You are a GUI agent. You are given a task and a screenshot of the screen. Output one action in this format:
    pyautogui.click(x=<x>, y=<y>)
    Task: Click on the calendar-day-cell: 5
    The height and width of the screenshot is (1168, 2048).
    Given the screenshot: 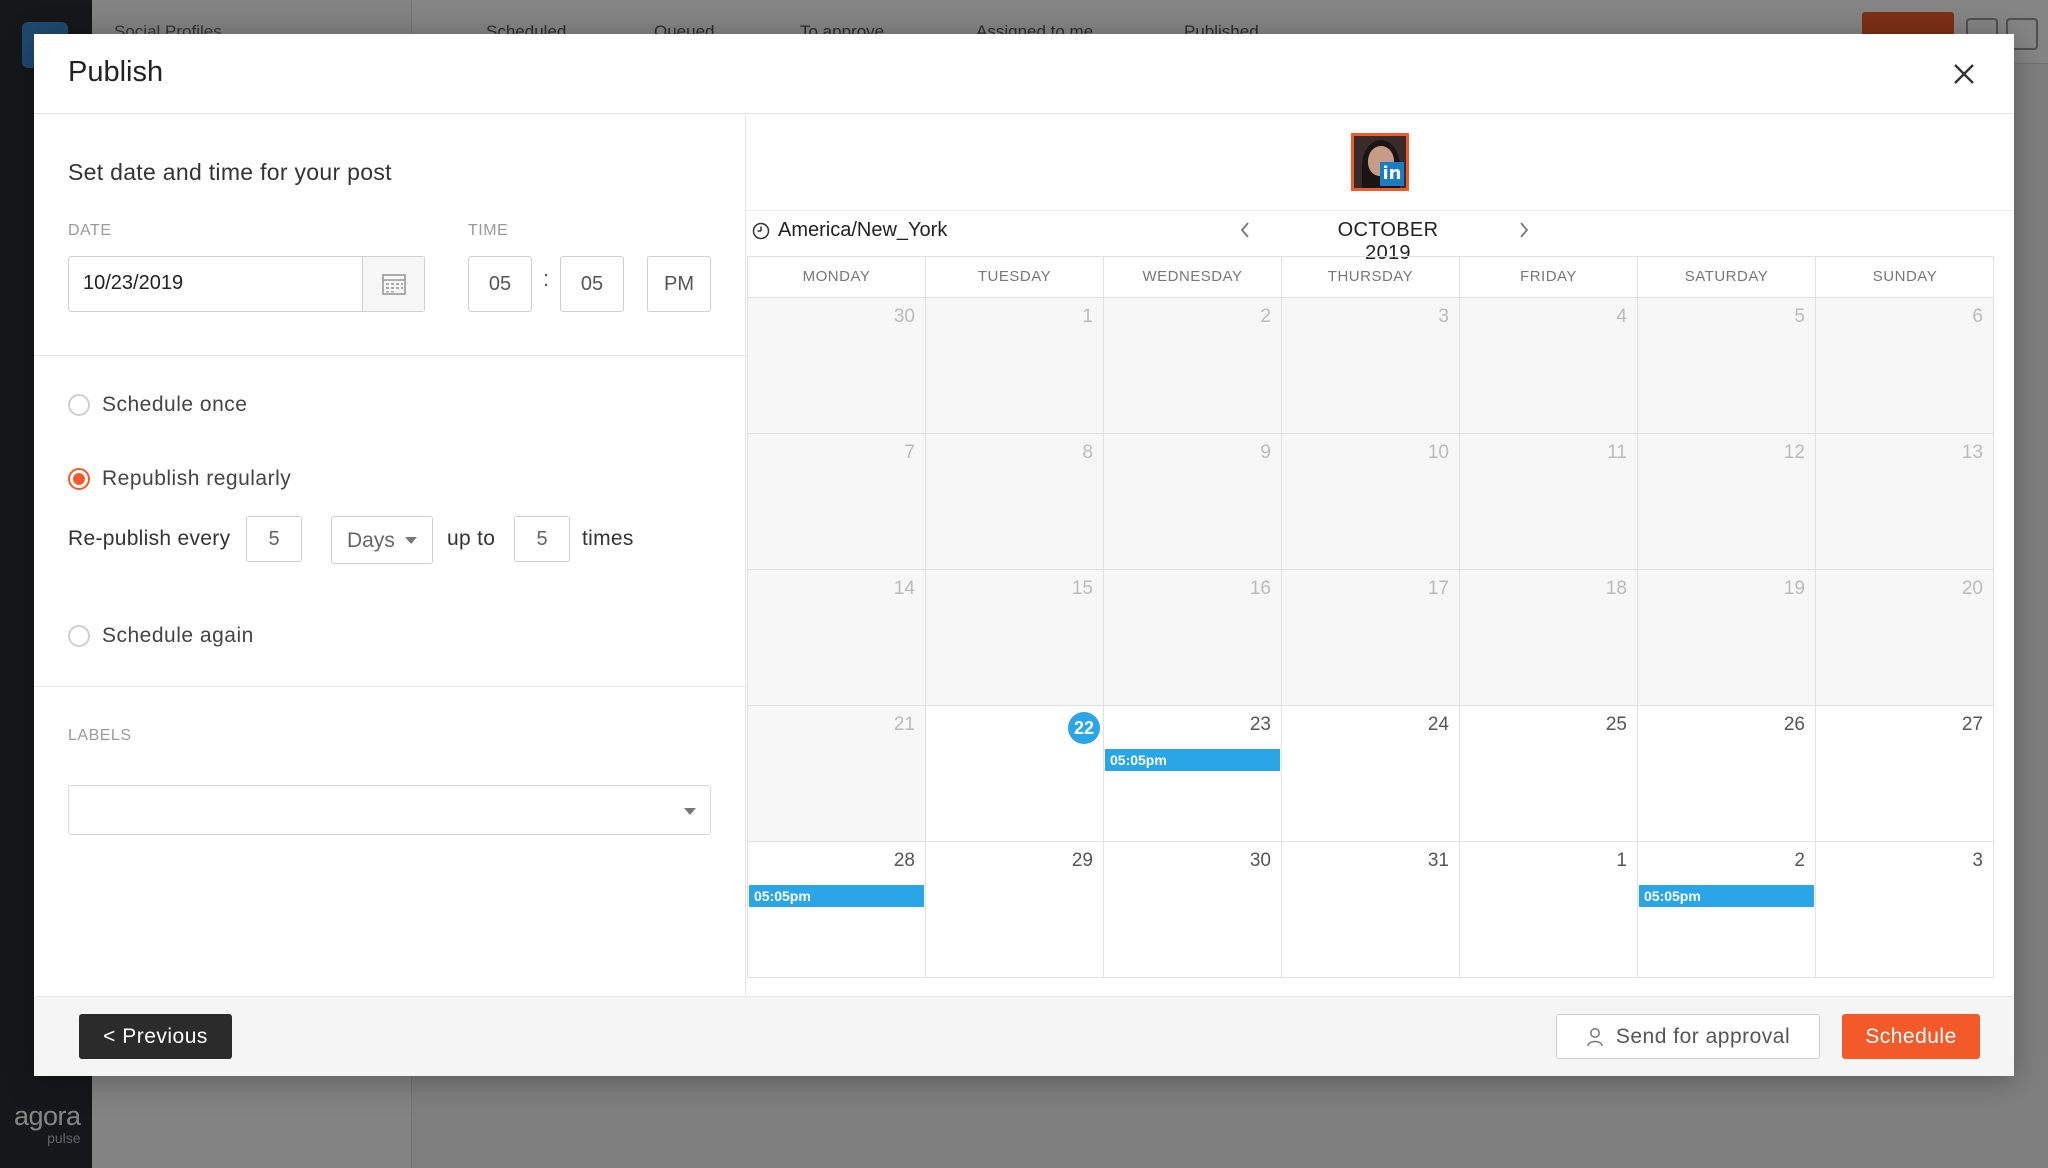 What is the action you would take?
    pyautogui.click(x=1727, y=366)
    